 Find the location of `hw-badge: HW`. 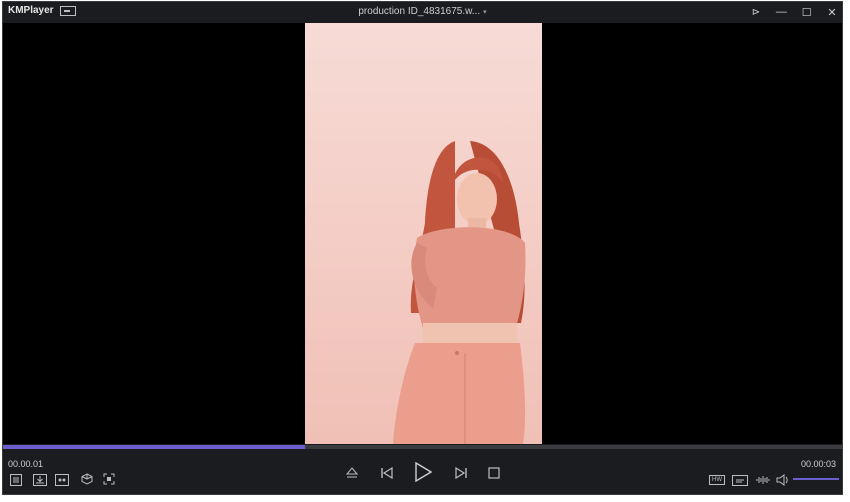

hw-badge: HW is located at coordinates (717, 480).